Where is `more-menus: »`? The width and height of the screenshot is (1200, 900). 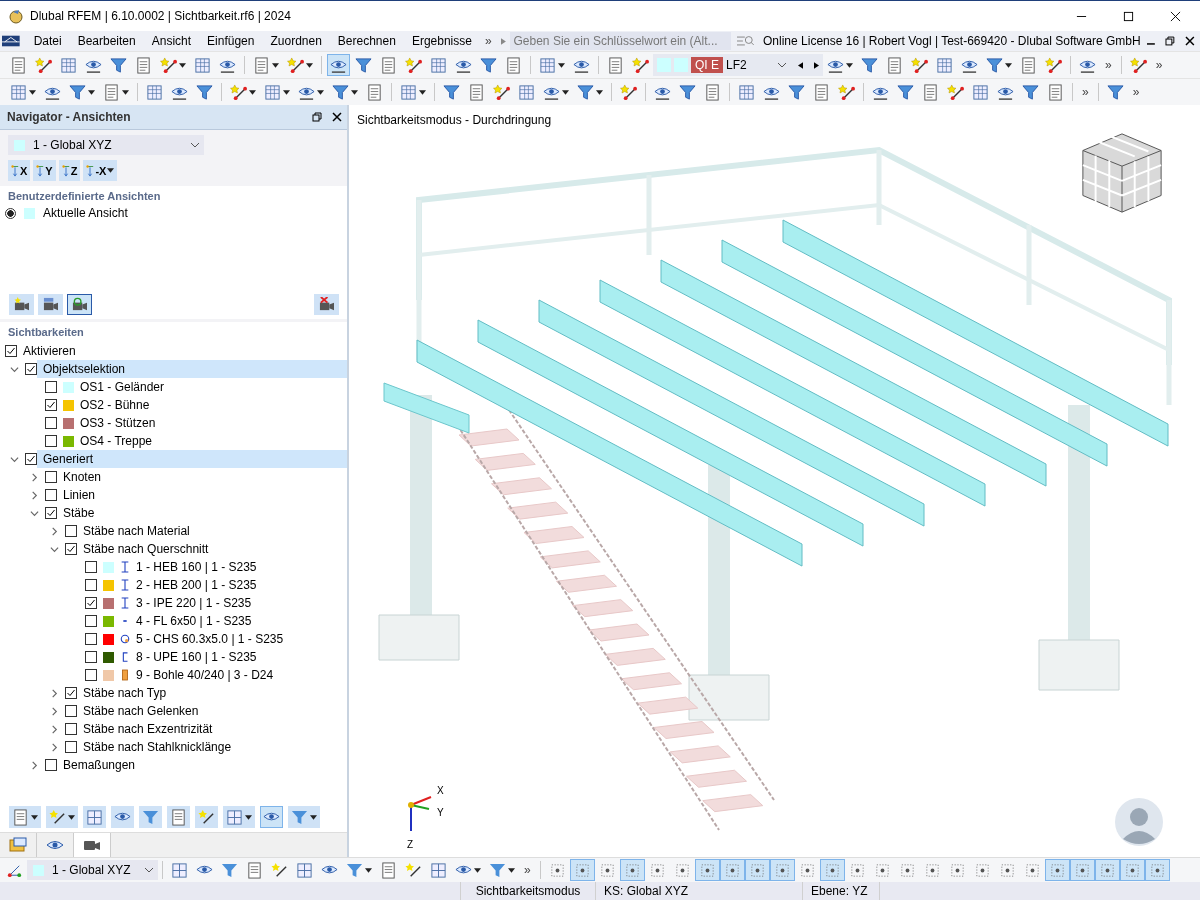
more-menus: » is located at coordinates (488, 41).